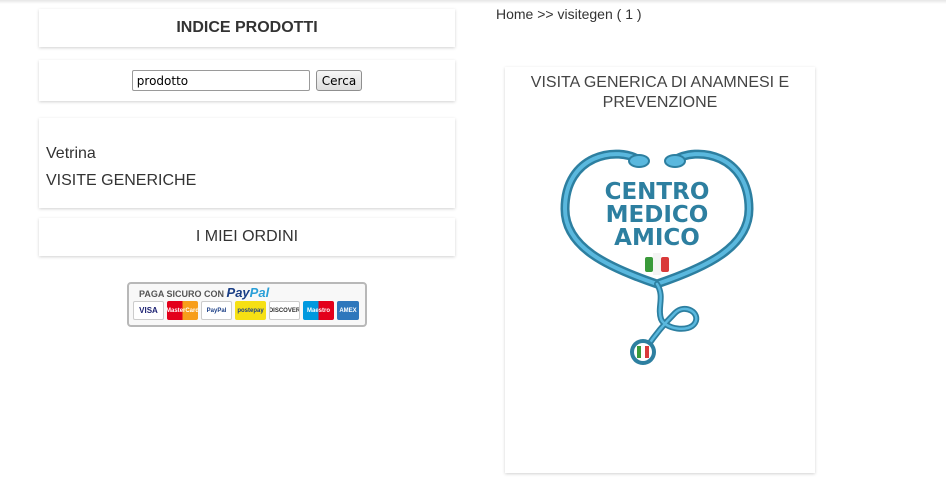 The image size is (946, 490). Describe the element at coordinates (657, 238) in the screenshot. I see `logo-line-3: AMICO` at that location.